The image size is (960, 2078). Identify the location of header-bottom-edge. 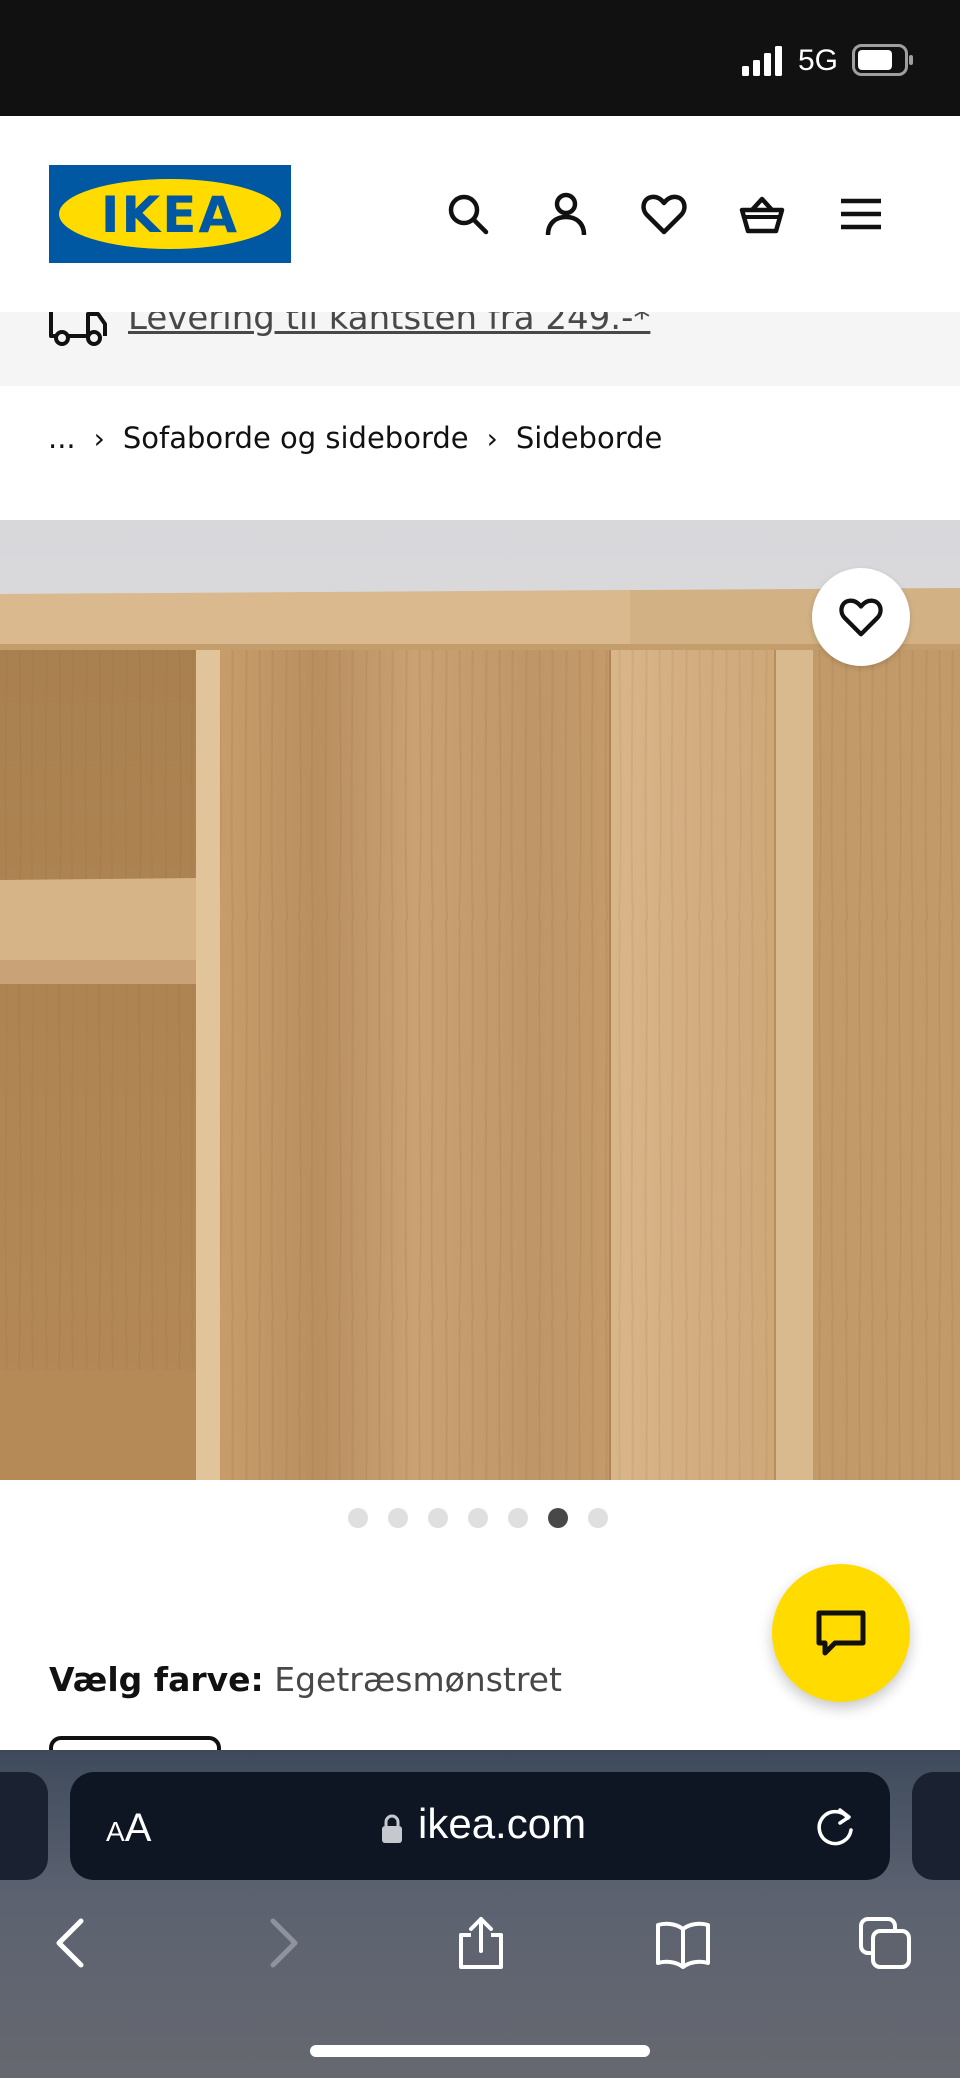
(480, 309).